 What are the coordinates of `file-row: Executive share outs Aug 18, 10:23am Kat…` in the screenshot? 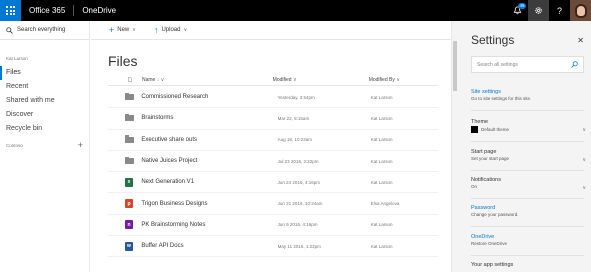 It's located at (273, 140).